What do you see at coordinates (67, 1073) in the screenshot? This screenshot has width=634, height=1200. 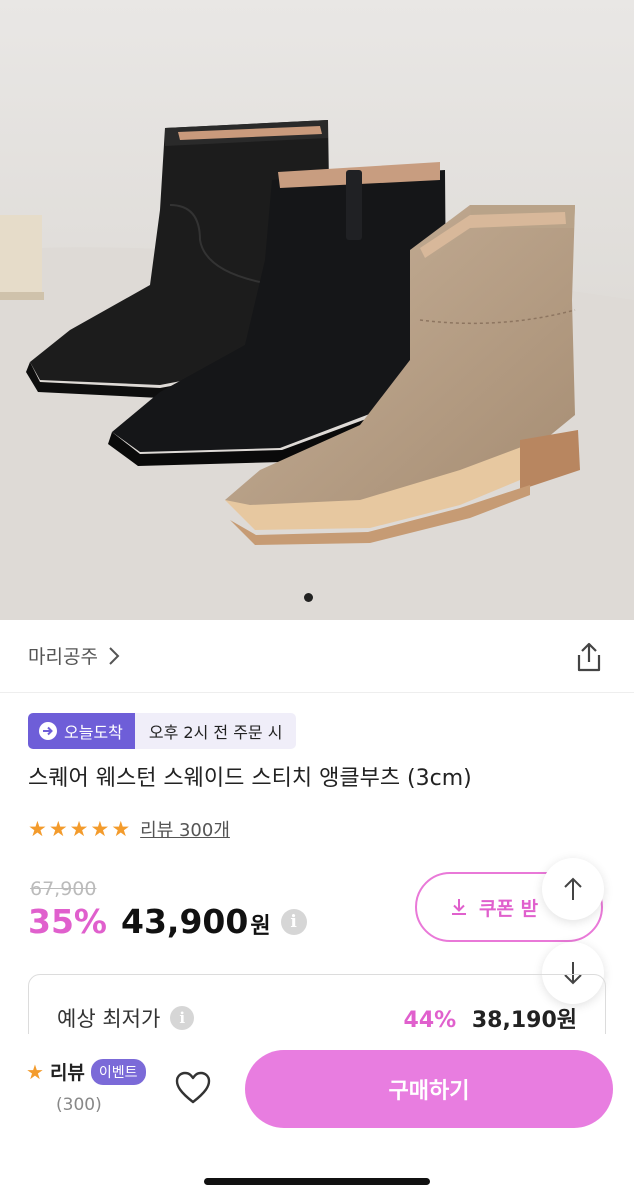 I see `review-label: 리뷰` at bounding box center [67, 1073].